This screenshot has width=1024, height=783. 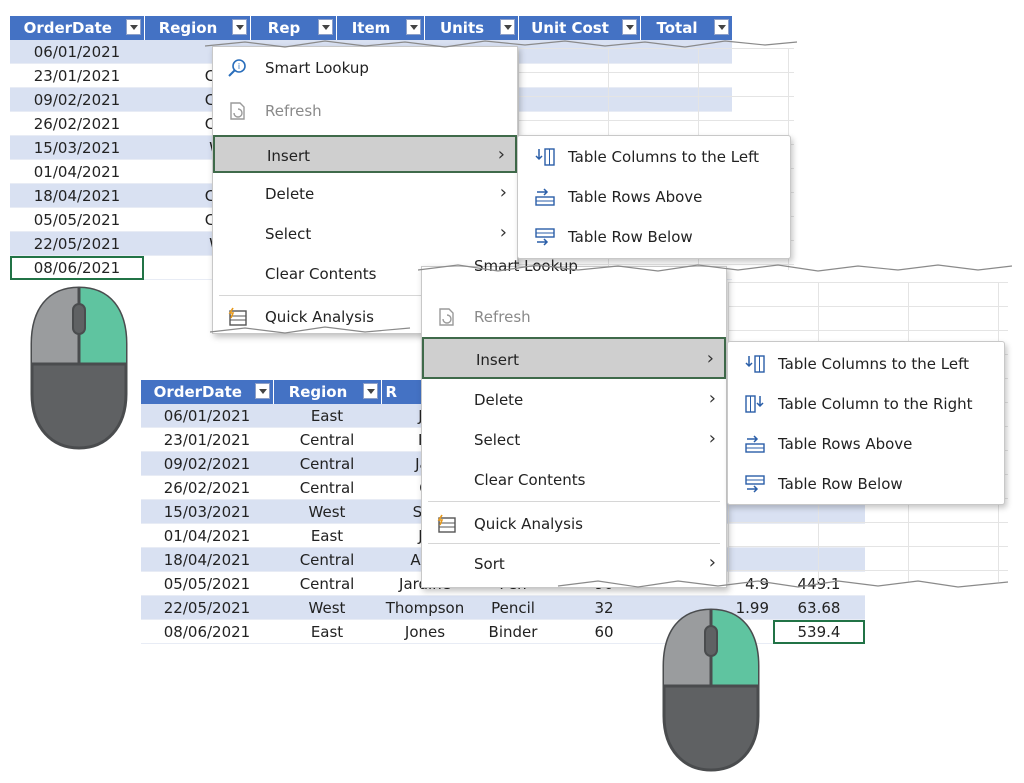 I want to click on header-region: Region, so click(x=327, y=392).